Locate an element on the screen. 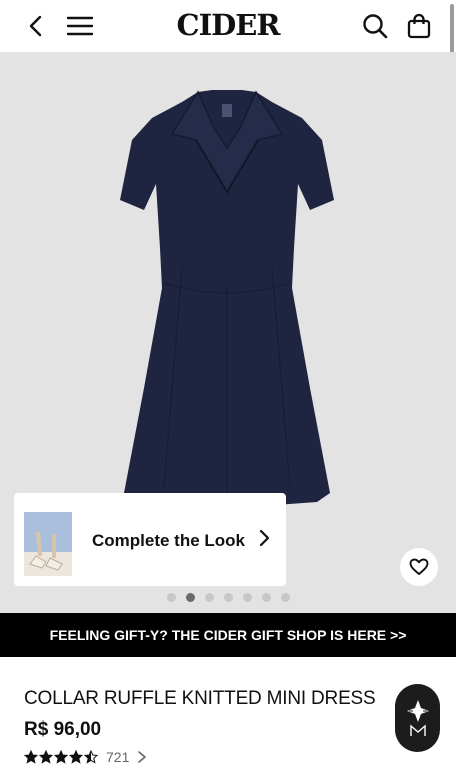  complete-the-look-card: Complete the Look is located at coordinates (150, 539).